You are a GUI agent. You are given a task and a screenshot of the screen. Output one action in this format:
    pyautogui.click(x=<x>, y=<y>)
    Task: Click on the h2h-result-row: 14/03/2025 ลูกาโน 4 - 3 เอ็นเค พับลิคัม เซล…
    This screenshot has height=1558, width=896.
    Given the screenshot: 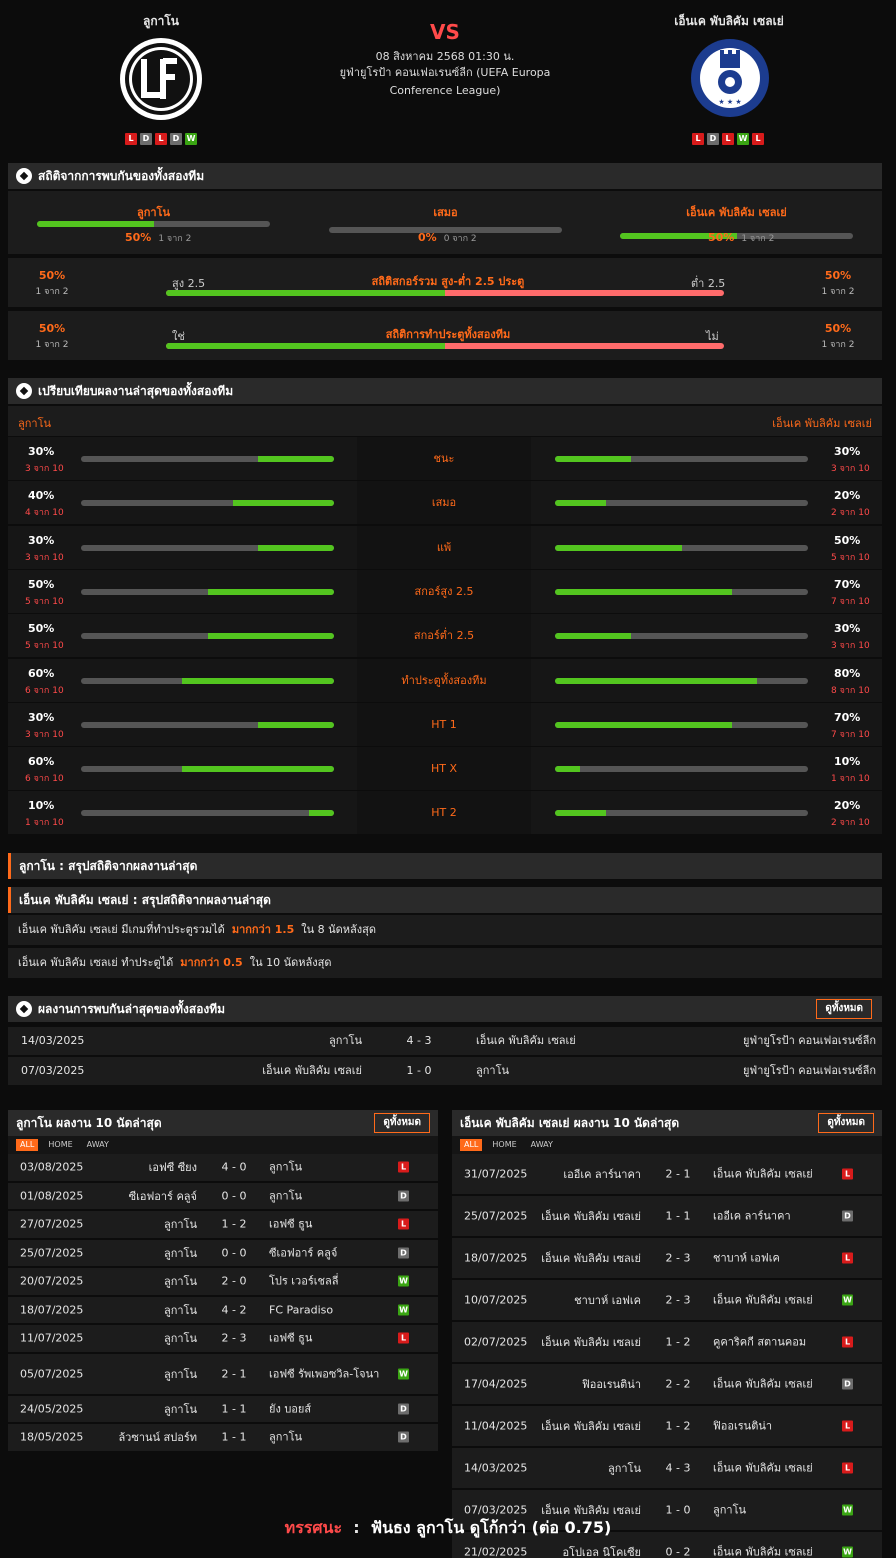 What is the action you would take?
    pyautogui.click(x=445, y=1041)
    